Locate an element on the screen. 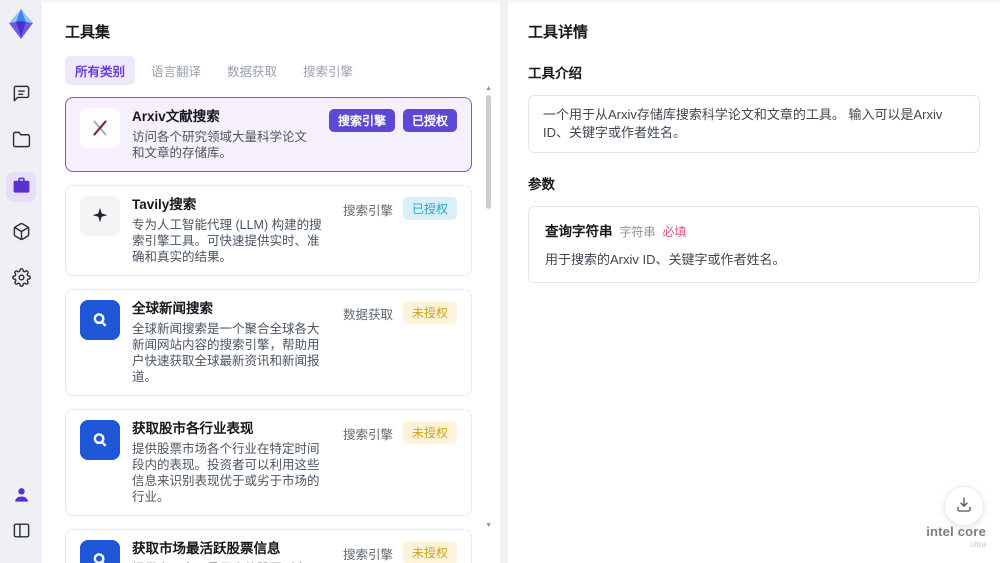  category-tabs: 所有类别 语言翻译 数据获取 搜索引擎 is located at coordinates (275, 70).